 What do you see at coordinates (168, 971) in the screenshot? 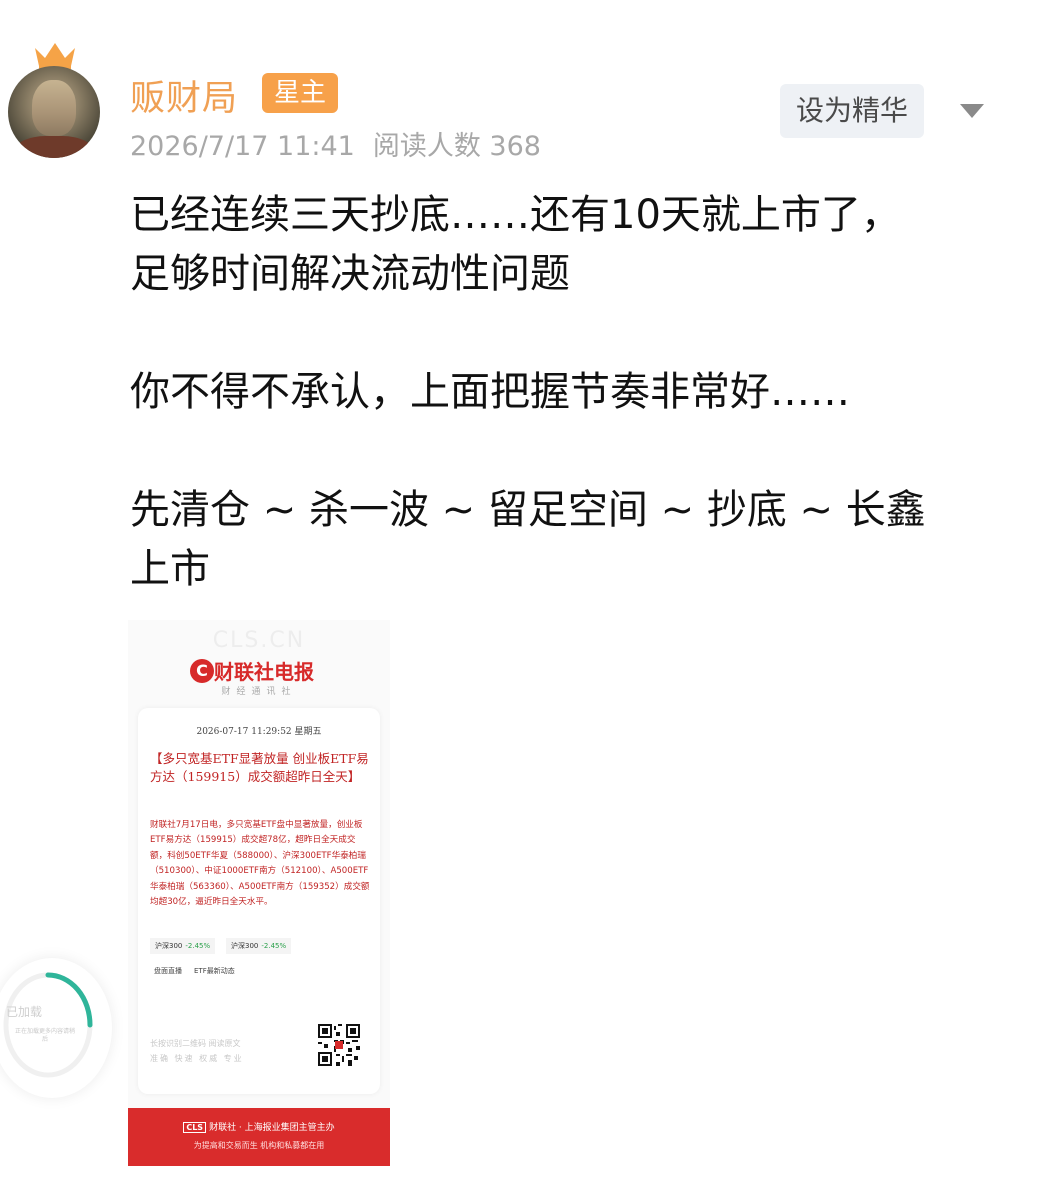
I see `news-tag: 盘面直播` at bounding box center [168, 971].